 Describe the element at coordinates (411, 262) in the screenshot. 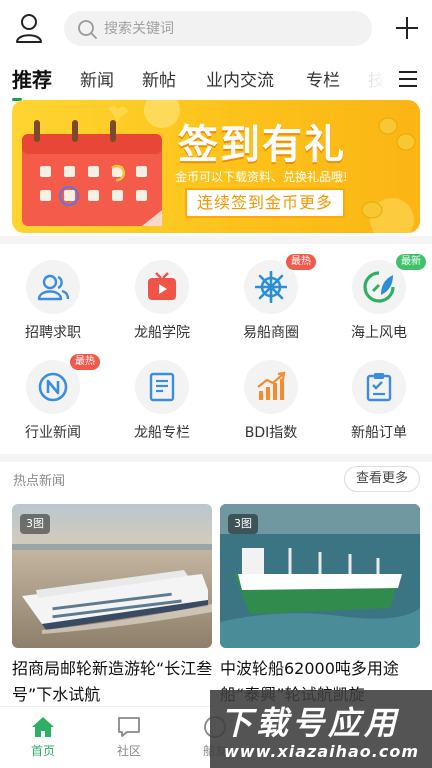

I see `new-badge: 最新` at that location.